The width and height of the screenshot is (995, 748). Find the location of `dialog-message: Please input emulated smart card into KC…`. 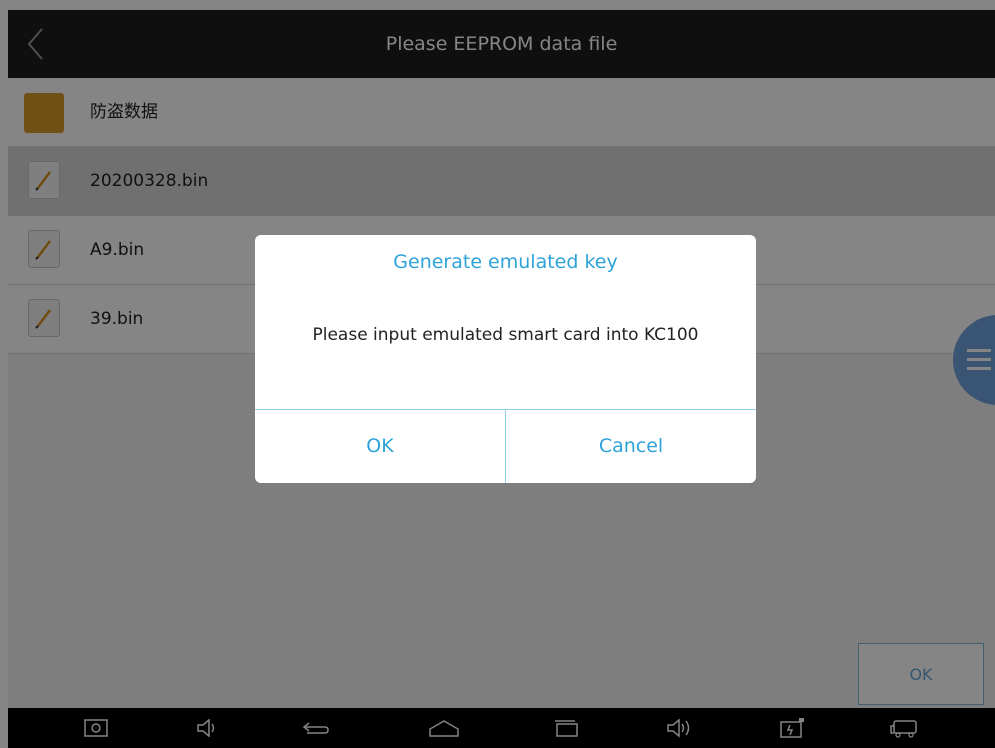

dialog-message: Please input emulated smart card into KC… is located at coordinates (505, 335).